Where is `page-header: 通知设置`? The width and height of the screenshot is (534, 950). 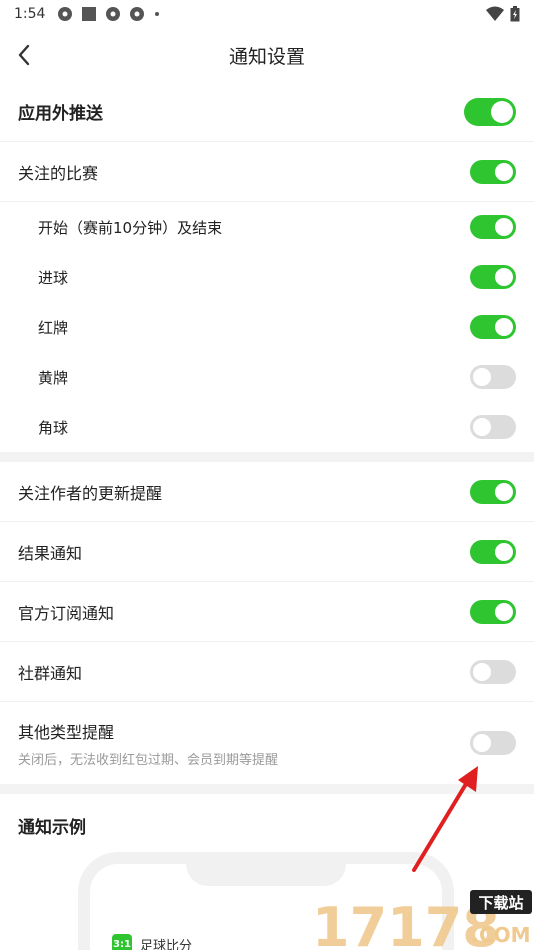
page-header: 通知设置 is located at coordinates (267, 55).